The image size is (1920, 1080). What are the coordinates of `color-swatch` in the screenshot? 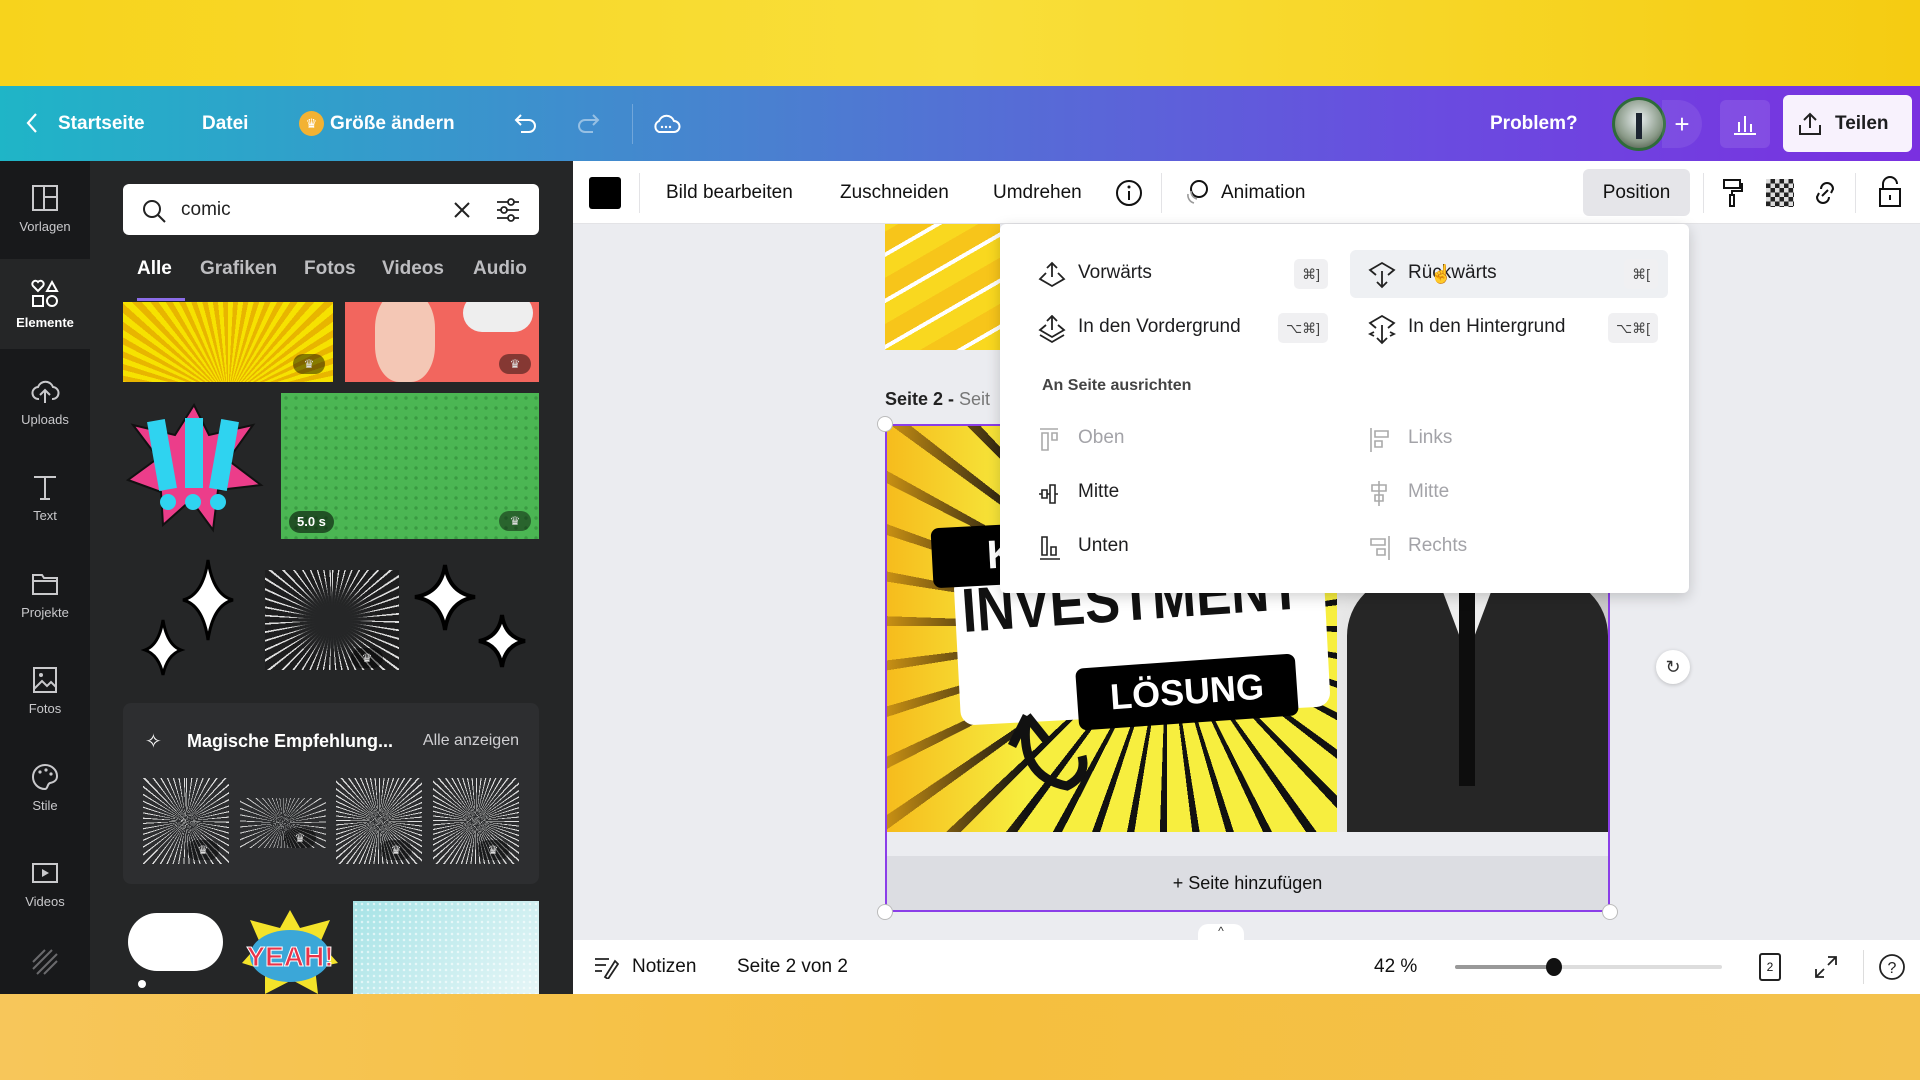 It's located at (605, 193).